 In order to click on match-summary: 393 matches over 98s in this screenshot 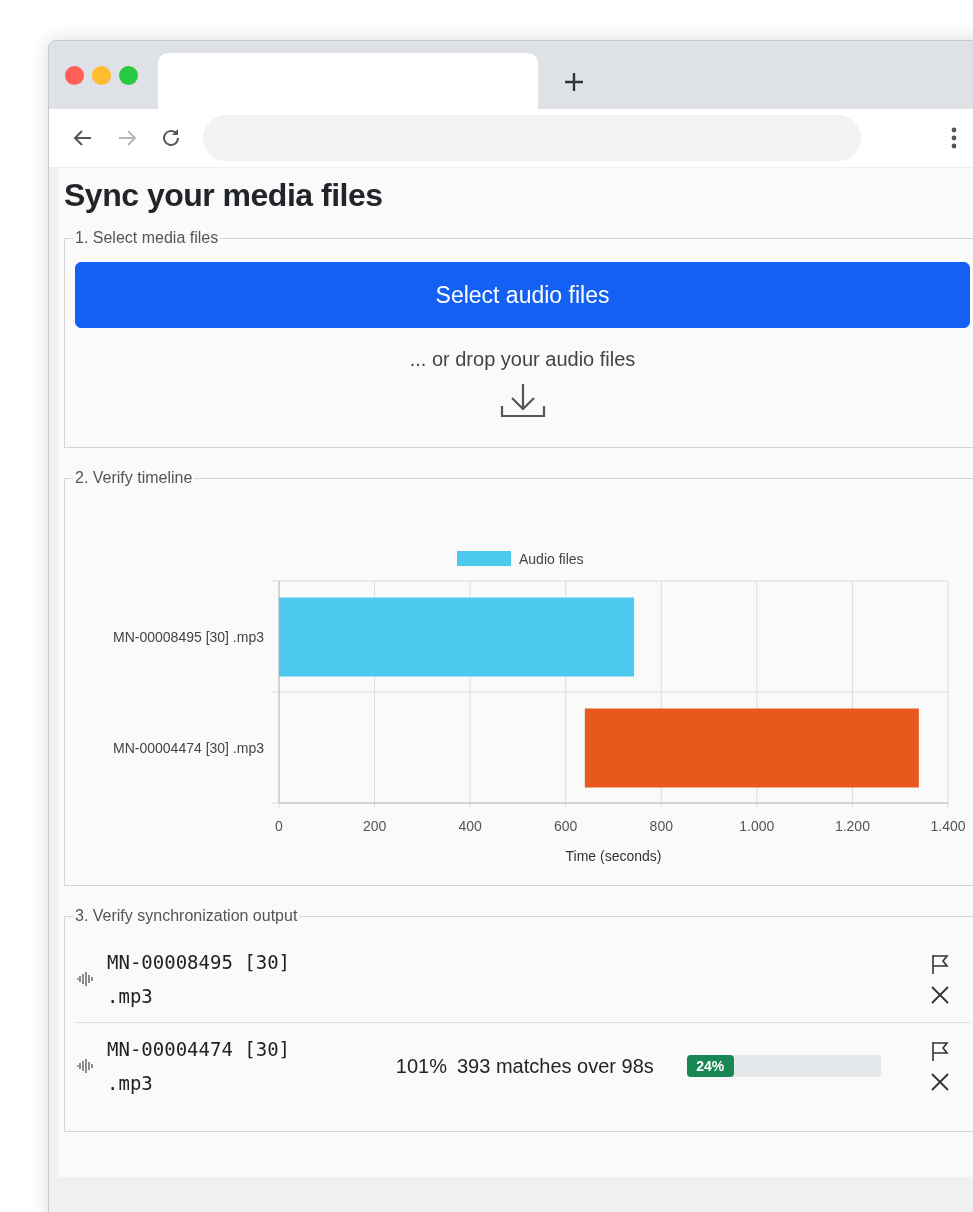, I will do `click(556, 1066)`.